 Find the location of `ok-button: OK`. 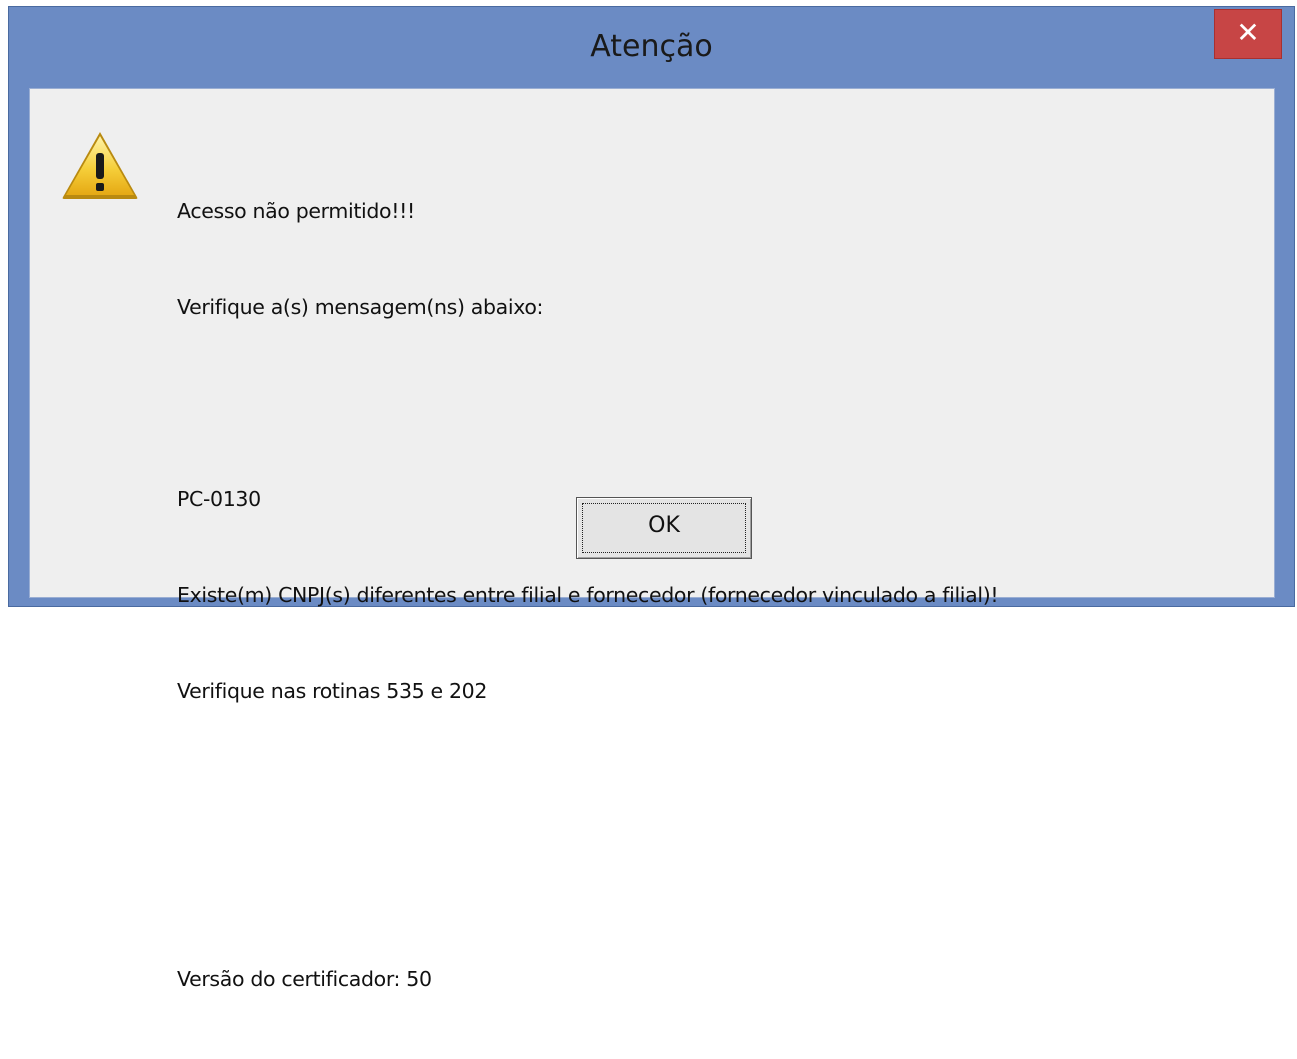

ok-button: OK is located at coordinates (664, 528).